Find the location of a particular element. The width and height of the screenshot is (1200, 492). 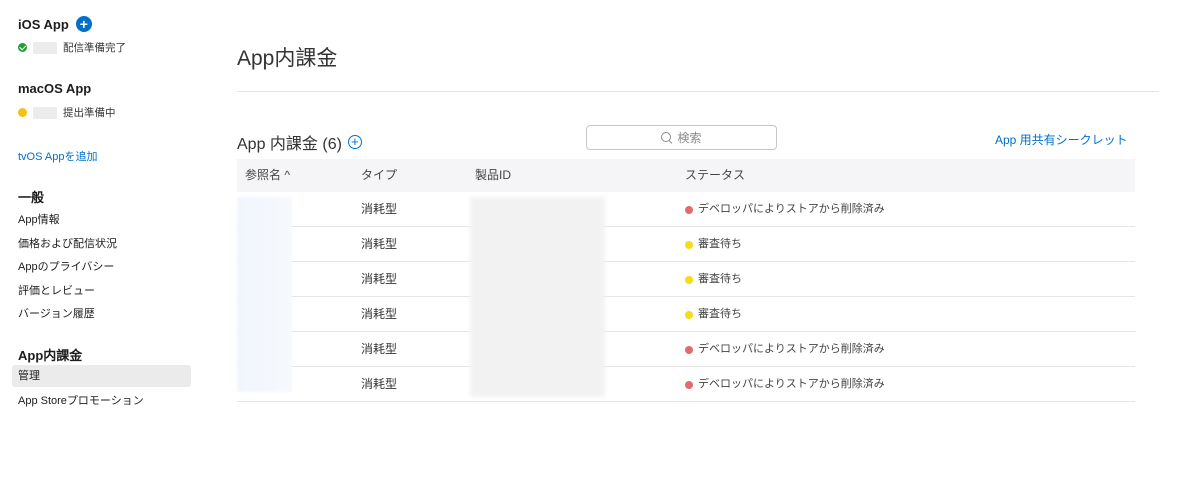

pending-status-icon is located at coordinates (22, 112).